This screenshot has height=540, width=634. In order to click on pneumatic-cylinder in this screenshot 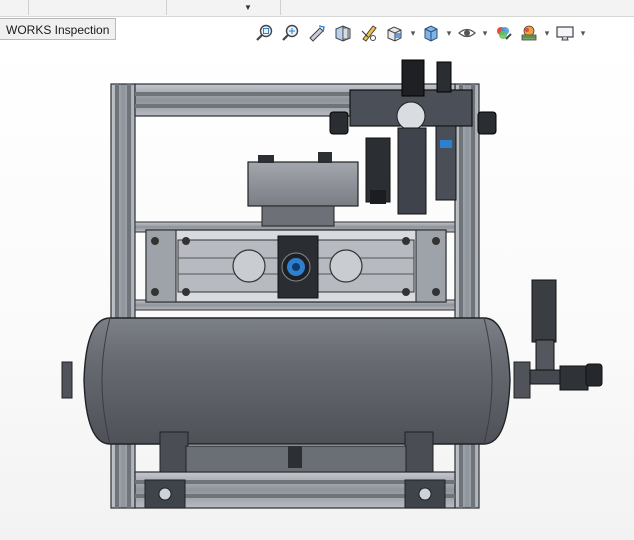, I will do `click(296, 266)`.